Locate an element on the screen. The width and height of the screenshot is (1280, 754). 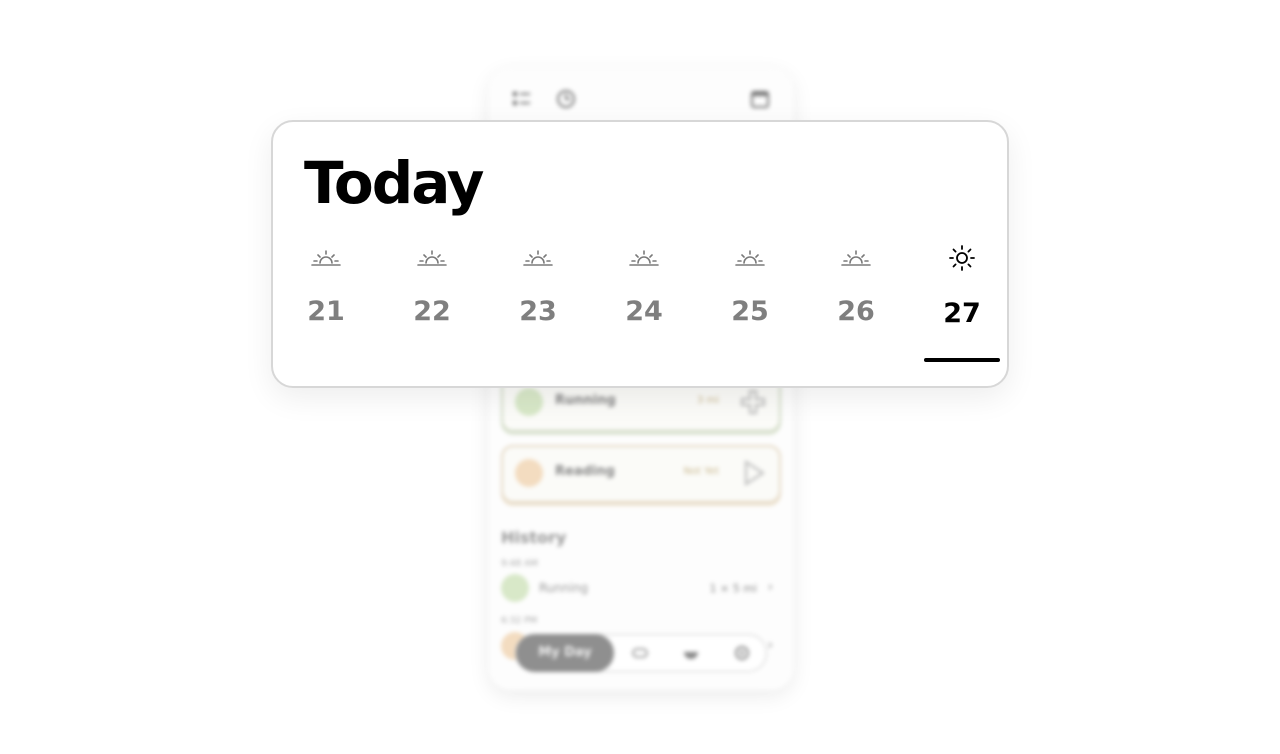
day-number: 25 is located at coordinates (750, 311).